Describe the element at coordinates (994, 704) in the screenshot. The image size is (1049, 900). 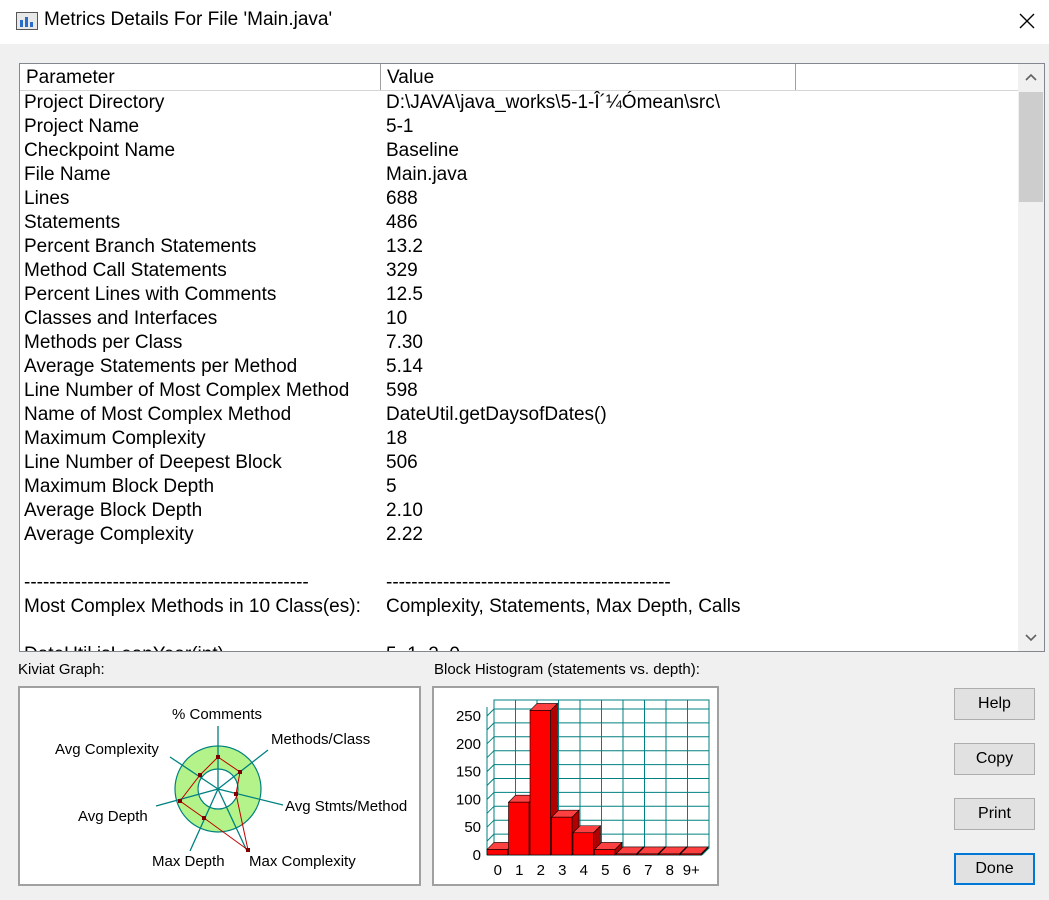
I see `help-button: Help` at that location.